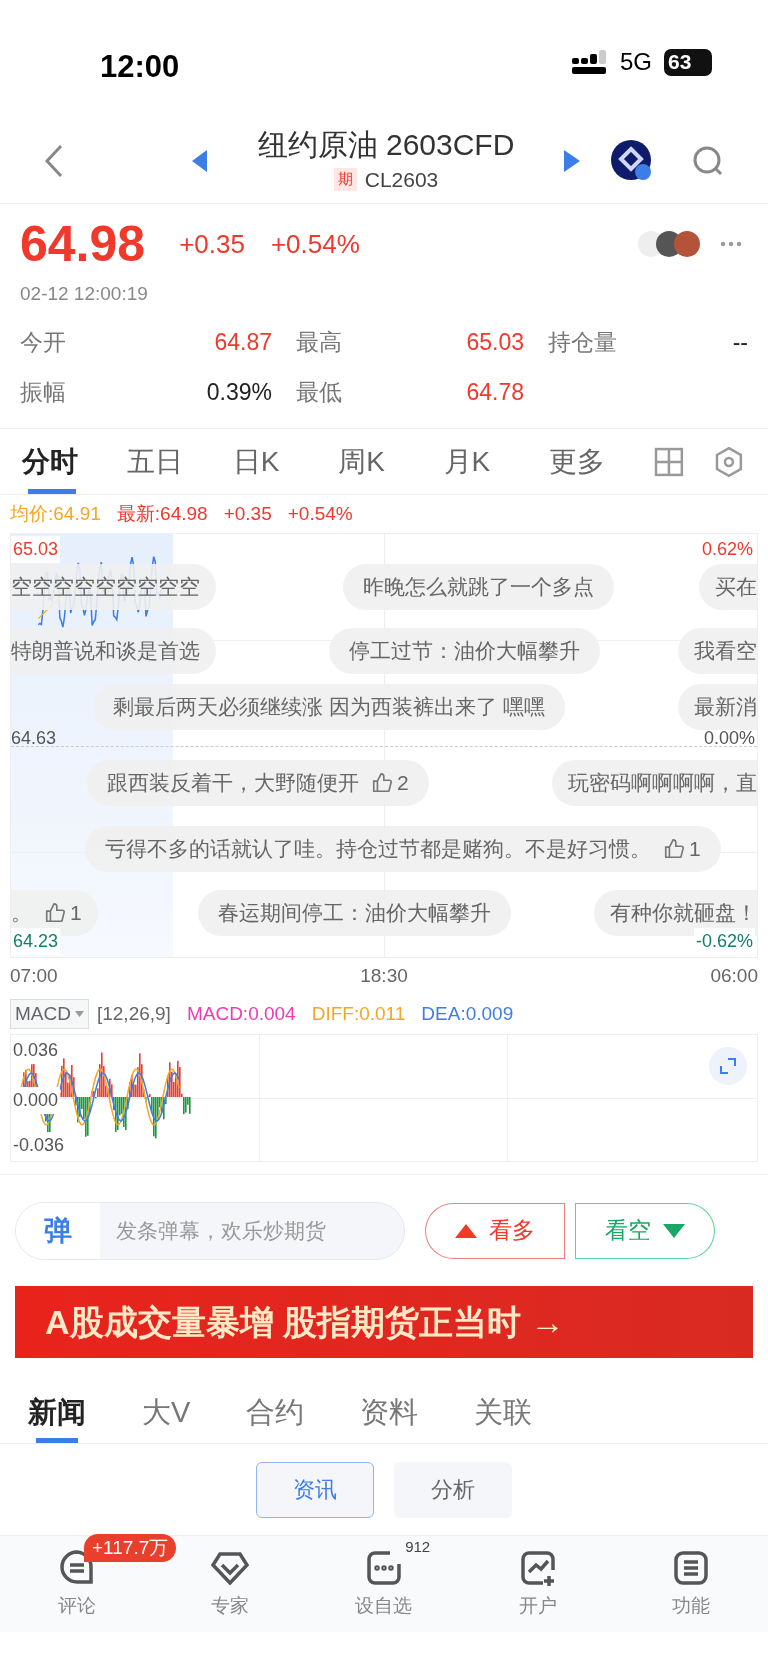  What do you see at coordinates (212, 244) in the screenshot?
I see `price-change: +0.35` at bounding box center [212, 244].